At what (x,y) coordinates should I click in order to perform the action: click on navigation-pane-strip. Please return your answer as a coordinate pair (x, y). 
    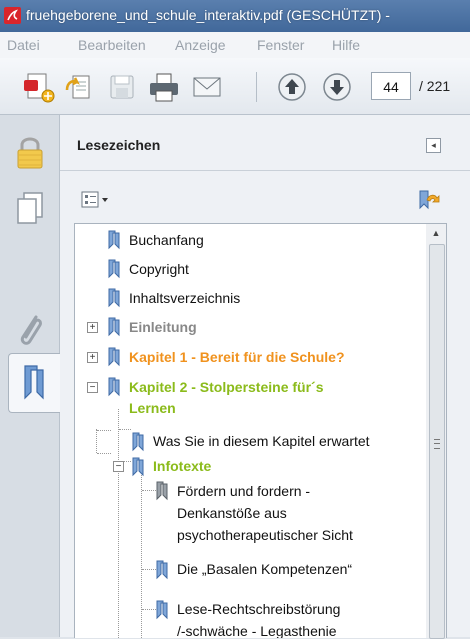
    Looking at the image, I should click on (30, 376).